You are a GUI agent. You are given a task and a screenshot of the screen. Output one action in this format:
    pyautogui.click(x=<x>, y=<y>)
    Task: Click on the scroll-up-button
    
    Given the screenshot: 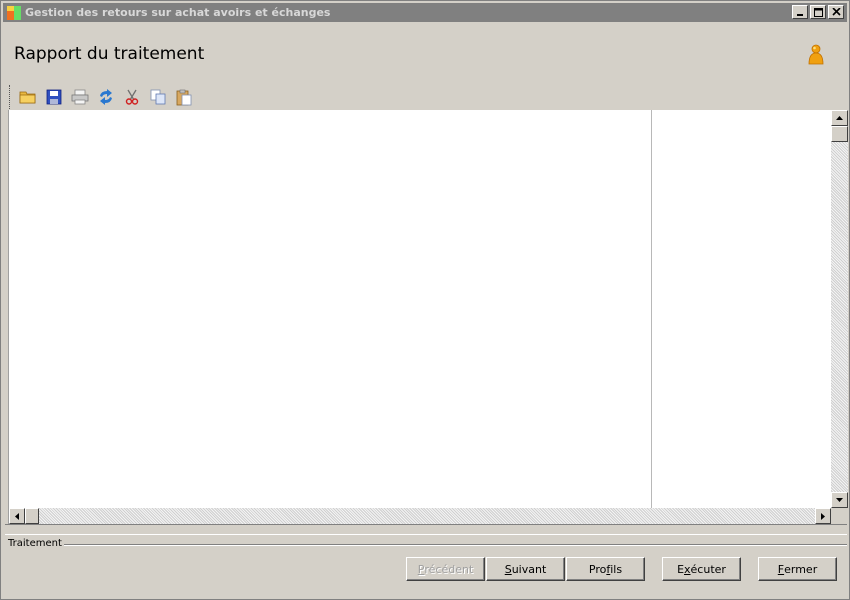 What is the action you would take?
    pyautogui.click(x=839, y=118)
    